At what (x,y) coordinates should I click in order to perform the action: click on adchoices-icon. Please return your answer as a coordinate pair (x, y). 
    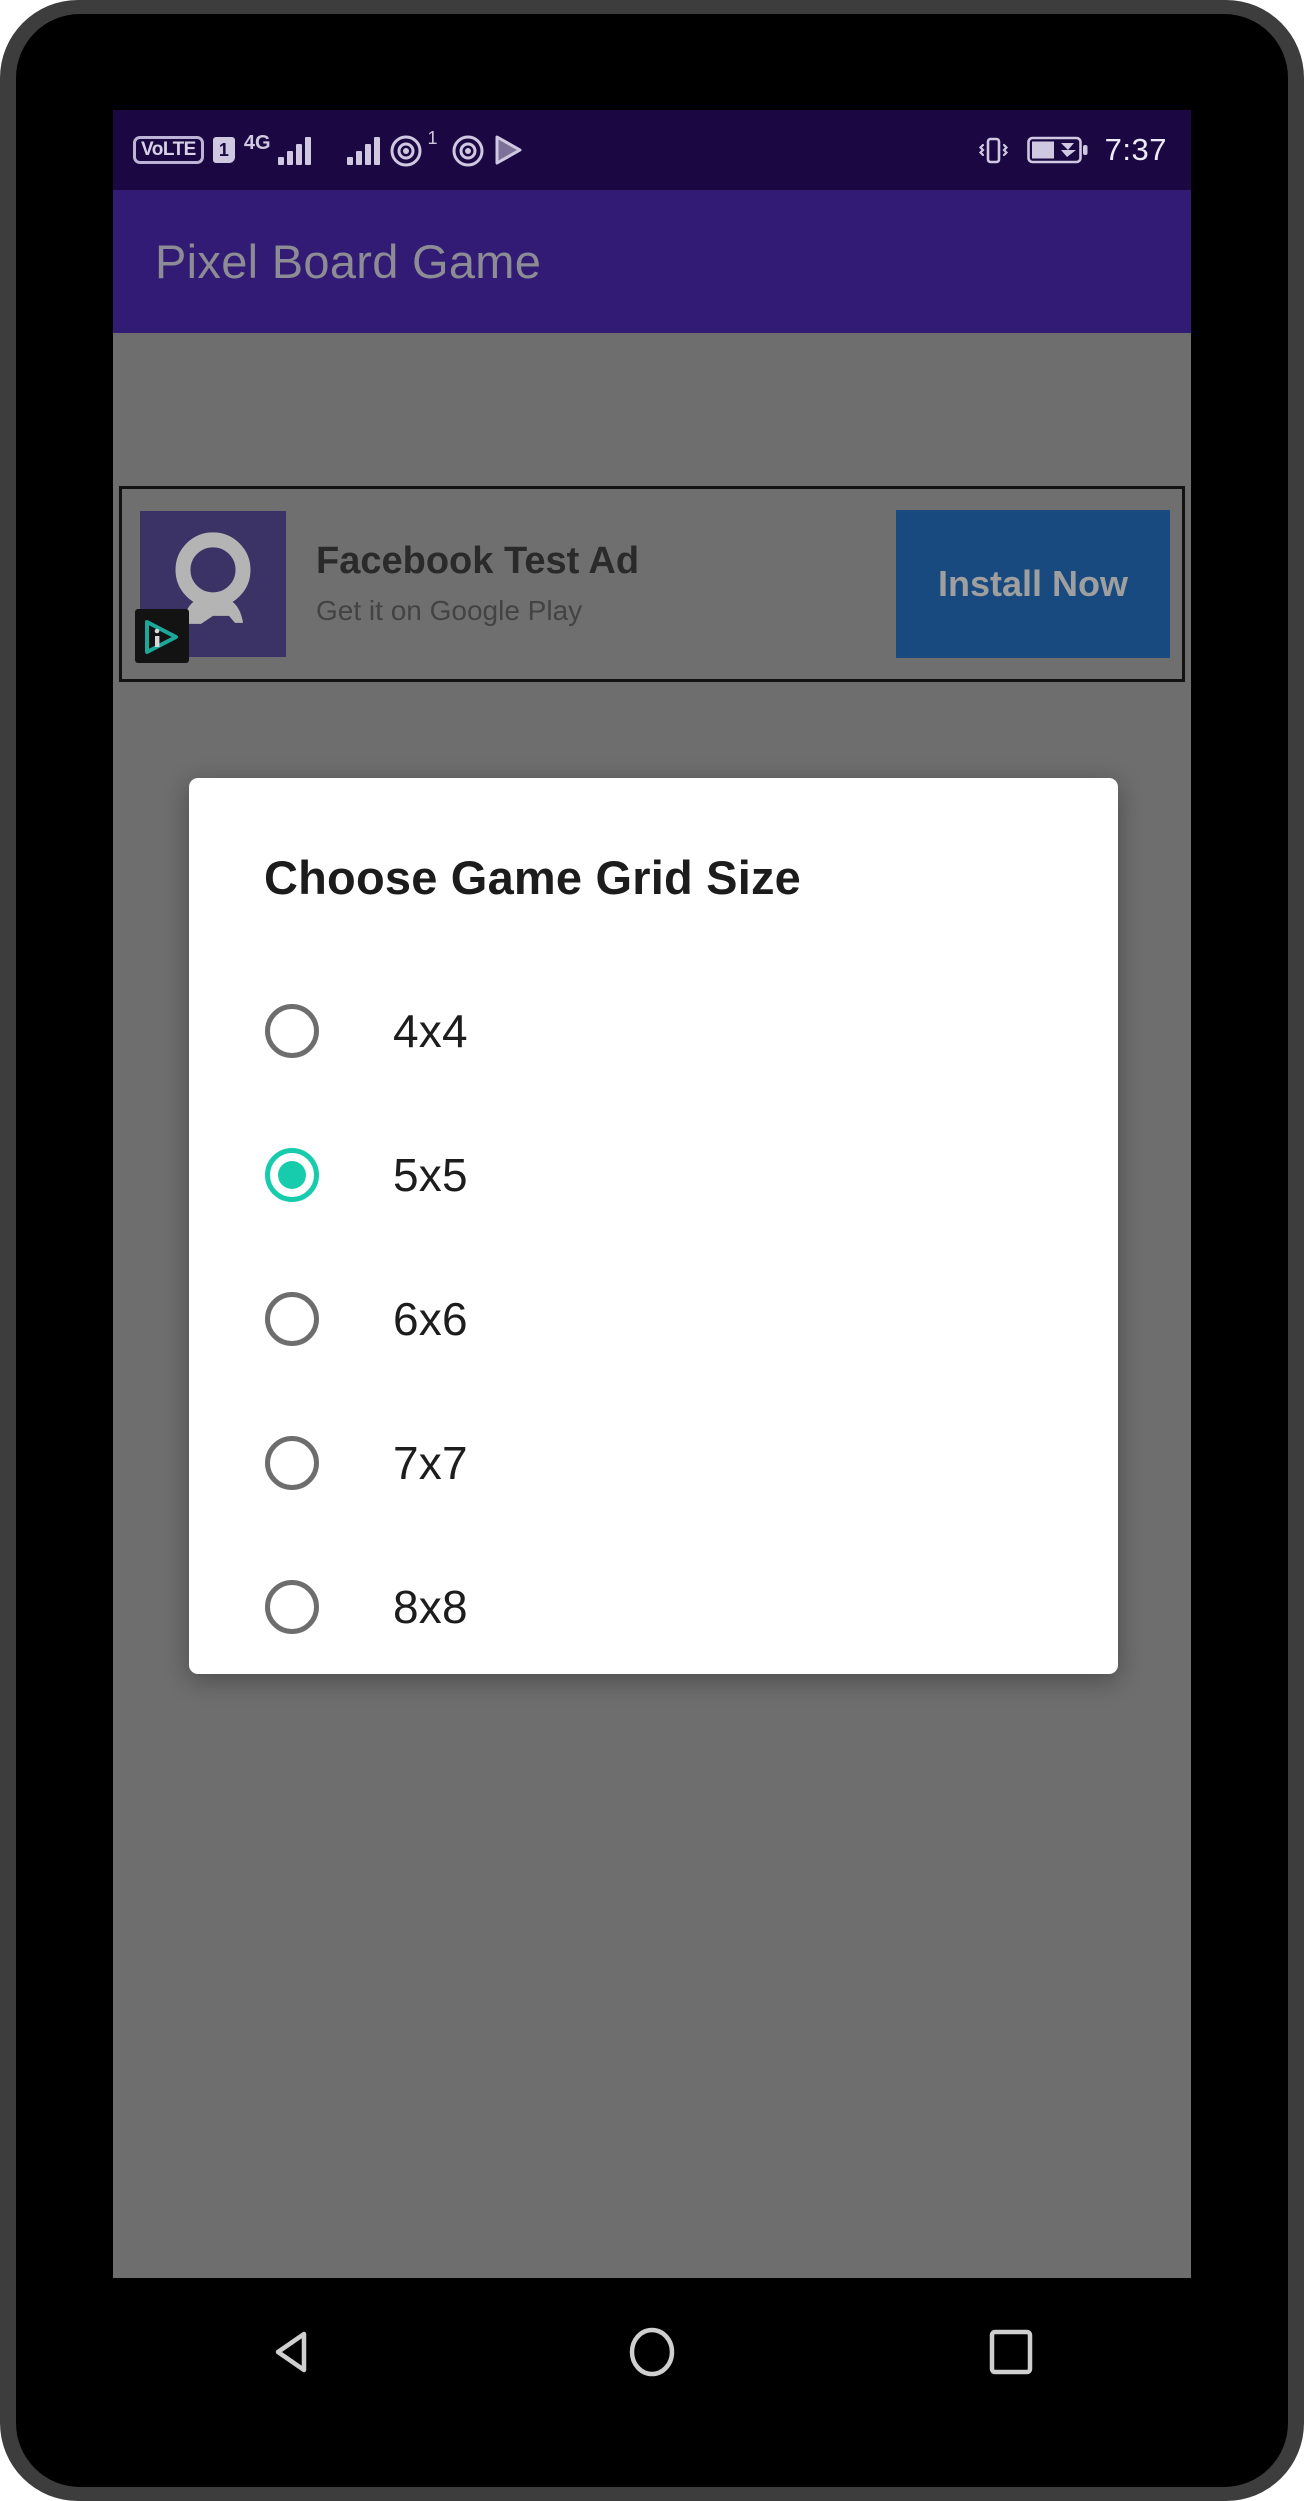
    Looking at the image, I should click on (162, 636).